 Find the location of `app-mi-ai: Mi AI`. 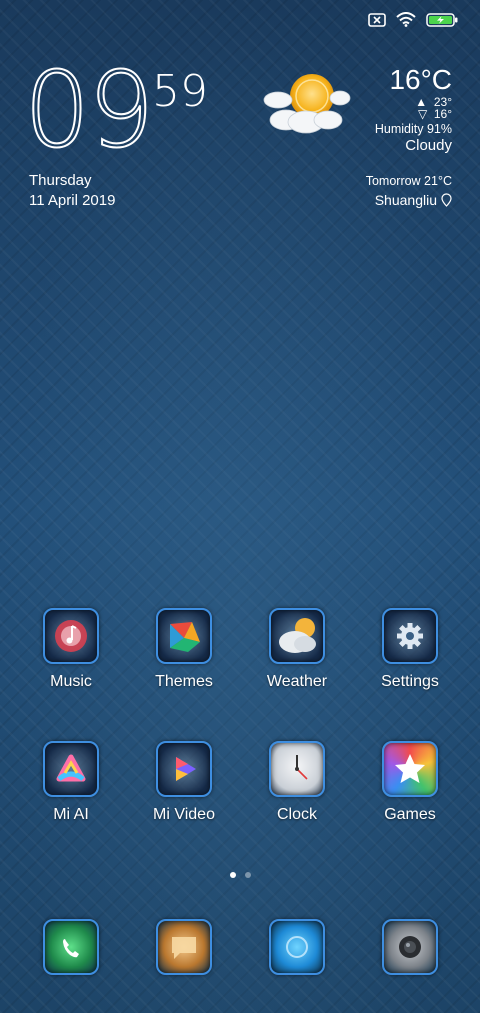

app-mi-ai: Mi AI is located at coordinates (71, 782).